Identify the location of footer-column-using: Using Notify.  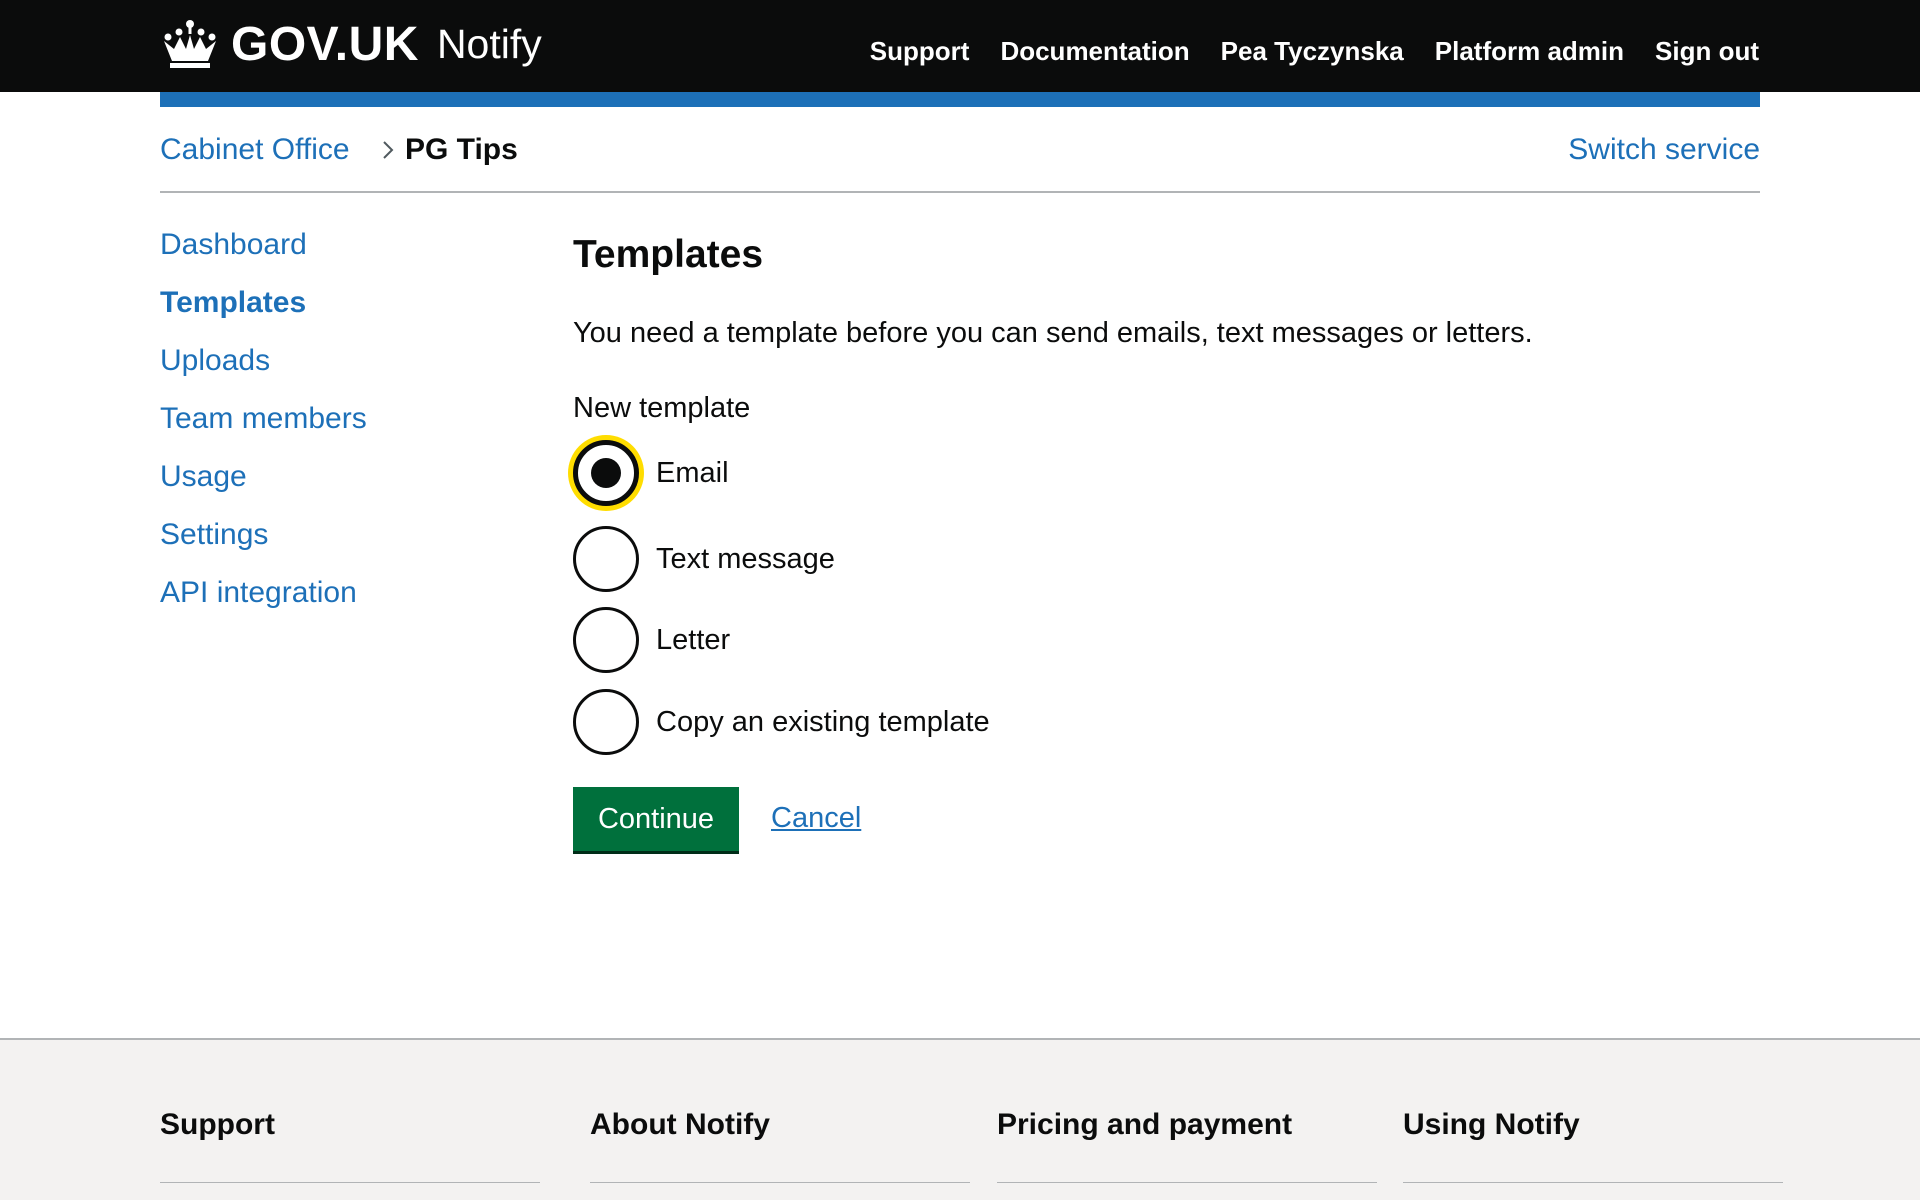
(1593, 1145).